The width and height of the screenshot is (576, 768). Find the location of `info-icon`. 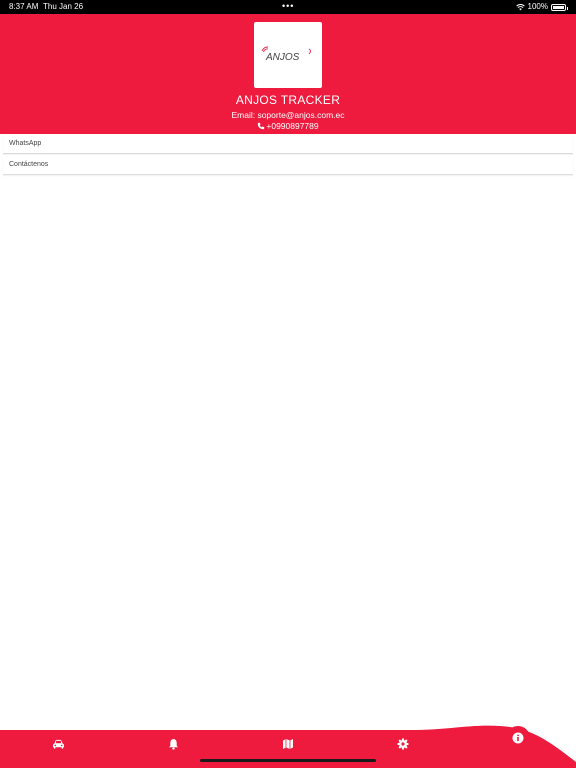

info-icon is located at coordinates (518, 738).